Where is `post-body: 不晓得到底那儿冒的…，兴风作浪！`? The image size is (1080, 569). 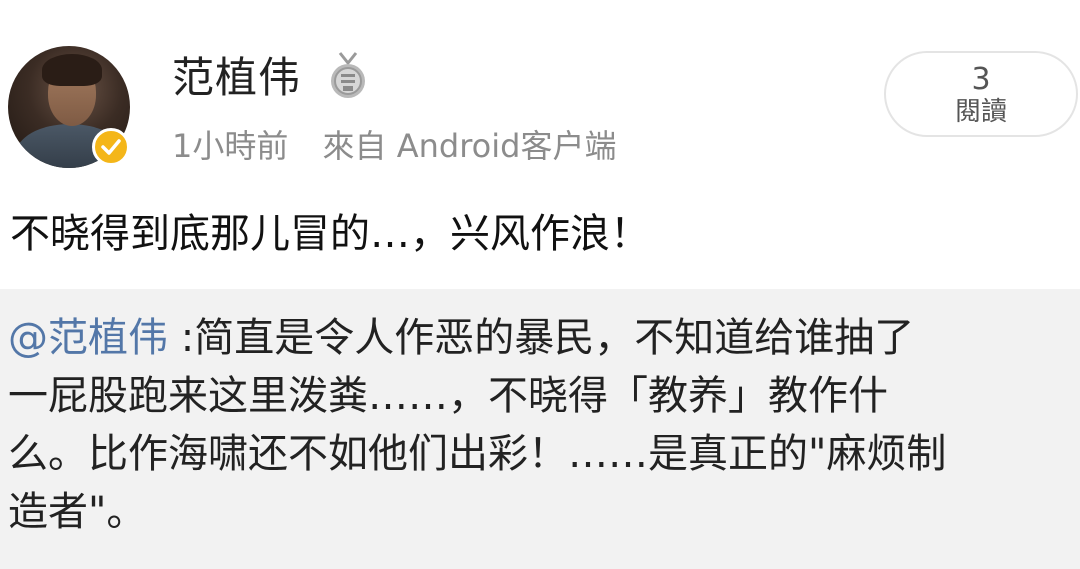
post-body: 不晓得到底那儿冒的…，兴风作浪！ is located at coordinates (330, 234).